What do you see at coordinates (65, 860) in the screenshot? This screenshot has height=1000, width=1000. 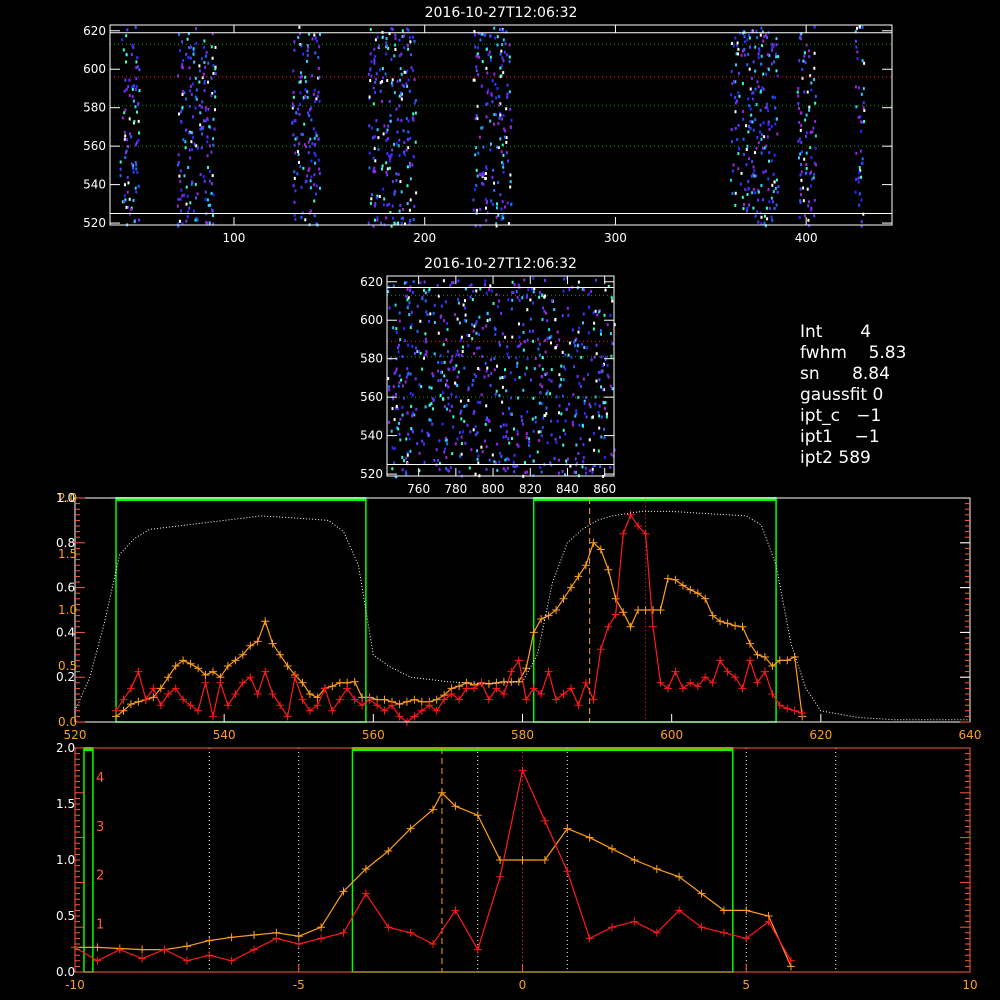 I see `y-tick-label: 1.0` at bounding box center [65, 860].